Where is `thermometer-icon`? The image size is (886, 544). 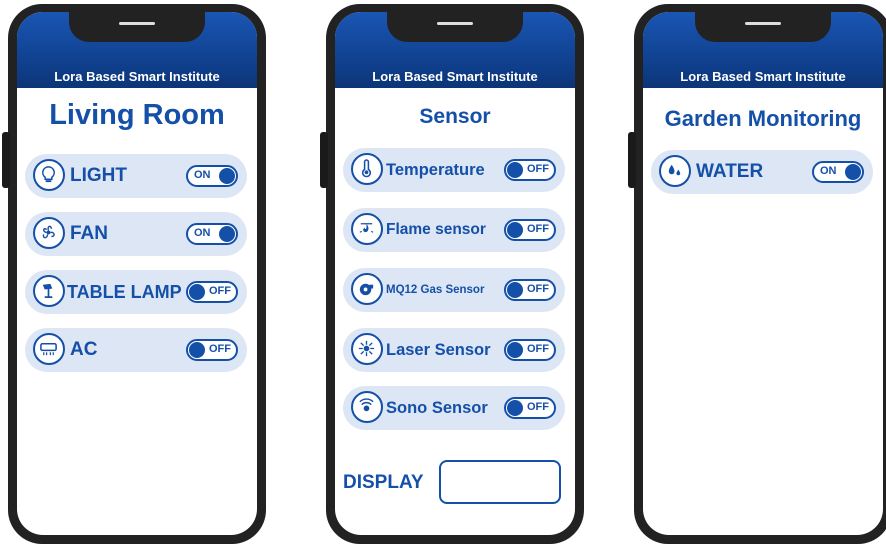
thermometer-icon is located at coordinates (367, 169).